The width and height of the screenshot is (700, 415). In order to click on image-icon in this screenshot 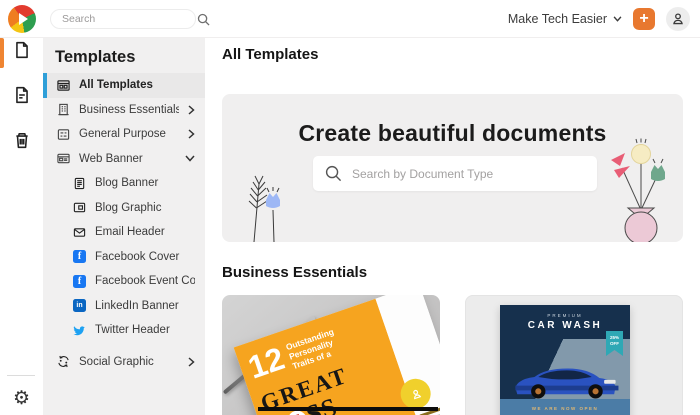, I will do `click(79, 207)`.